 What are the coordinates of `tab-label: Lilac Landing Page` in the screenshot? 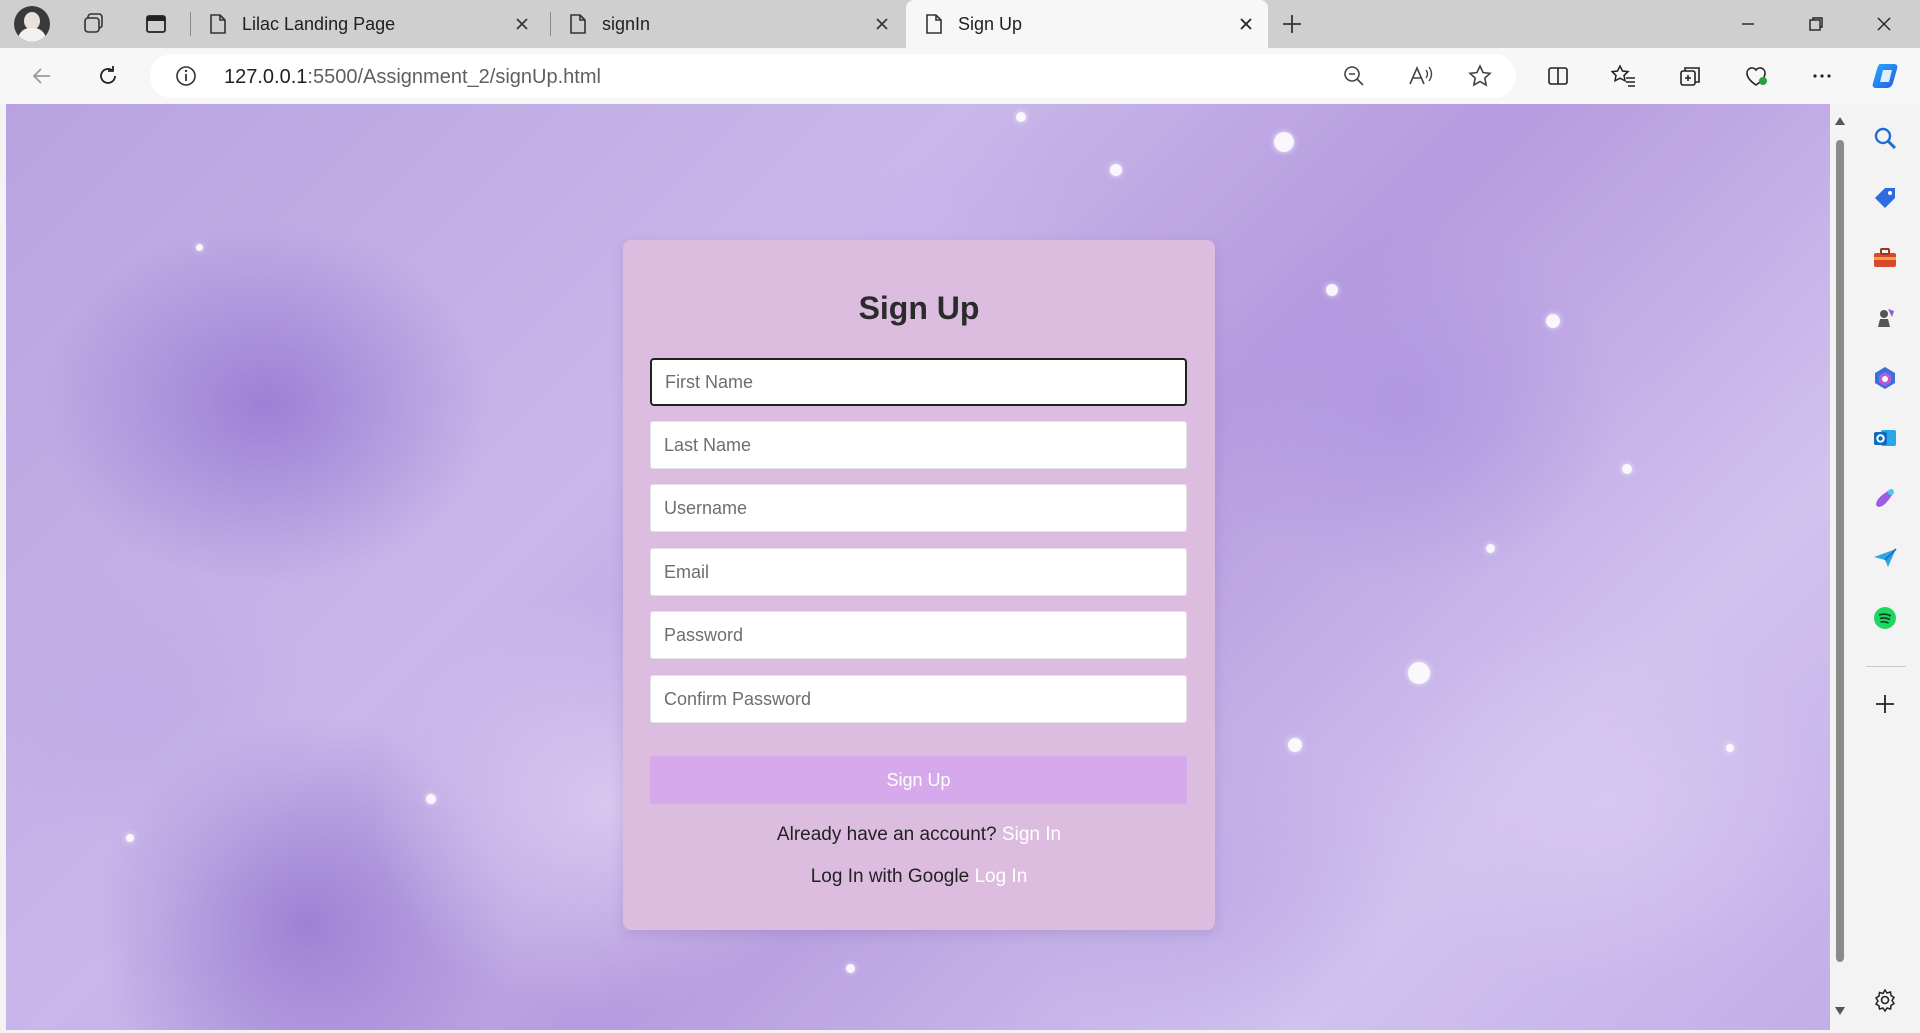 It's located at (319, 23).